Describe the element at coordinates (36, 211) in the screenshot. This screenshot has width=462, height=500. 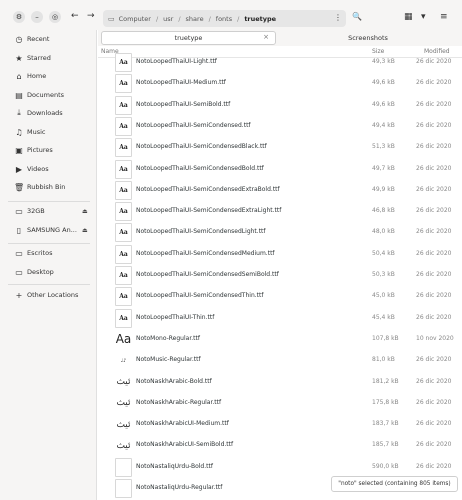
I see `sidebar-item-label: 32GB` at that location.